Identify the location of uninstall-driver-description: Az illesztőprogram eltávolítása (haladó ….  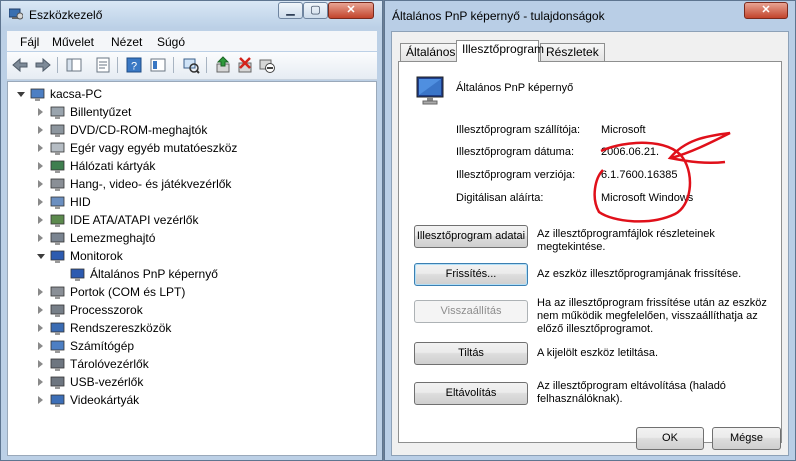
(631, 392).